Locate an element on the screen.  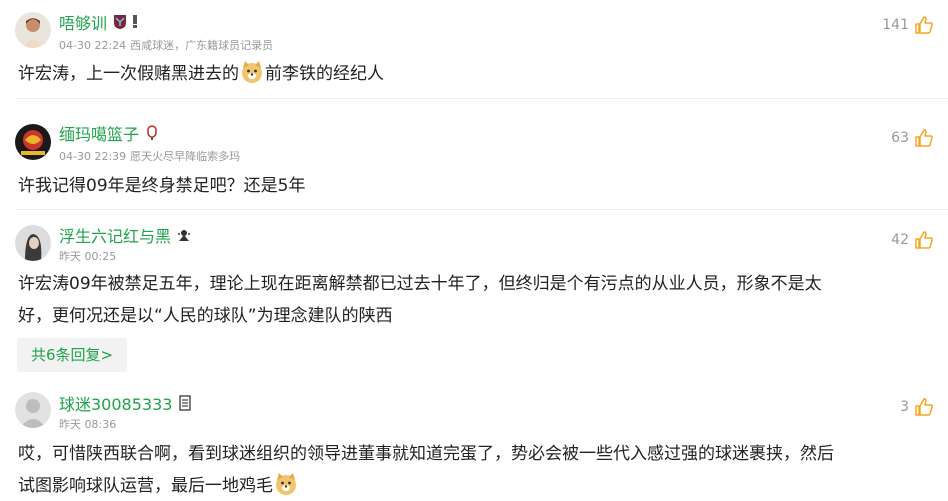
like-button: 42 is located at coordinates (912, 240).